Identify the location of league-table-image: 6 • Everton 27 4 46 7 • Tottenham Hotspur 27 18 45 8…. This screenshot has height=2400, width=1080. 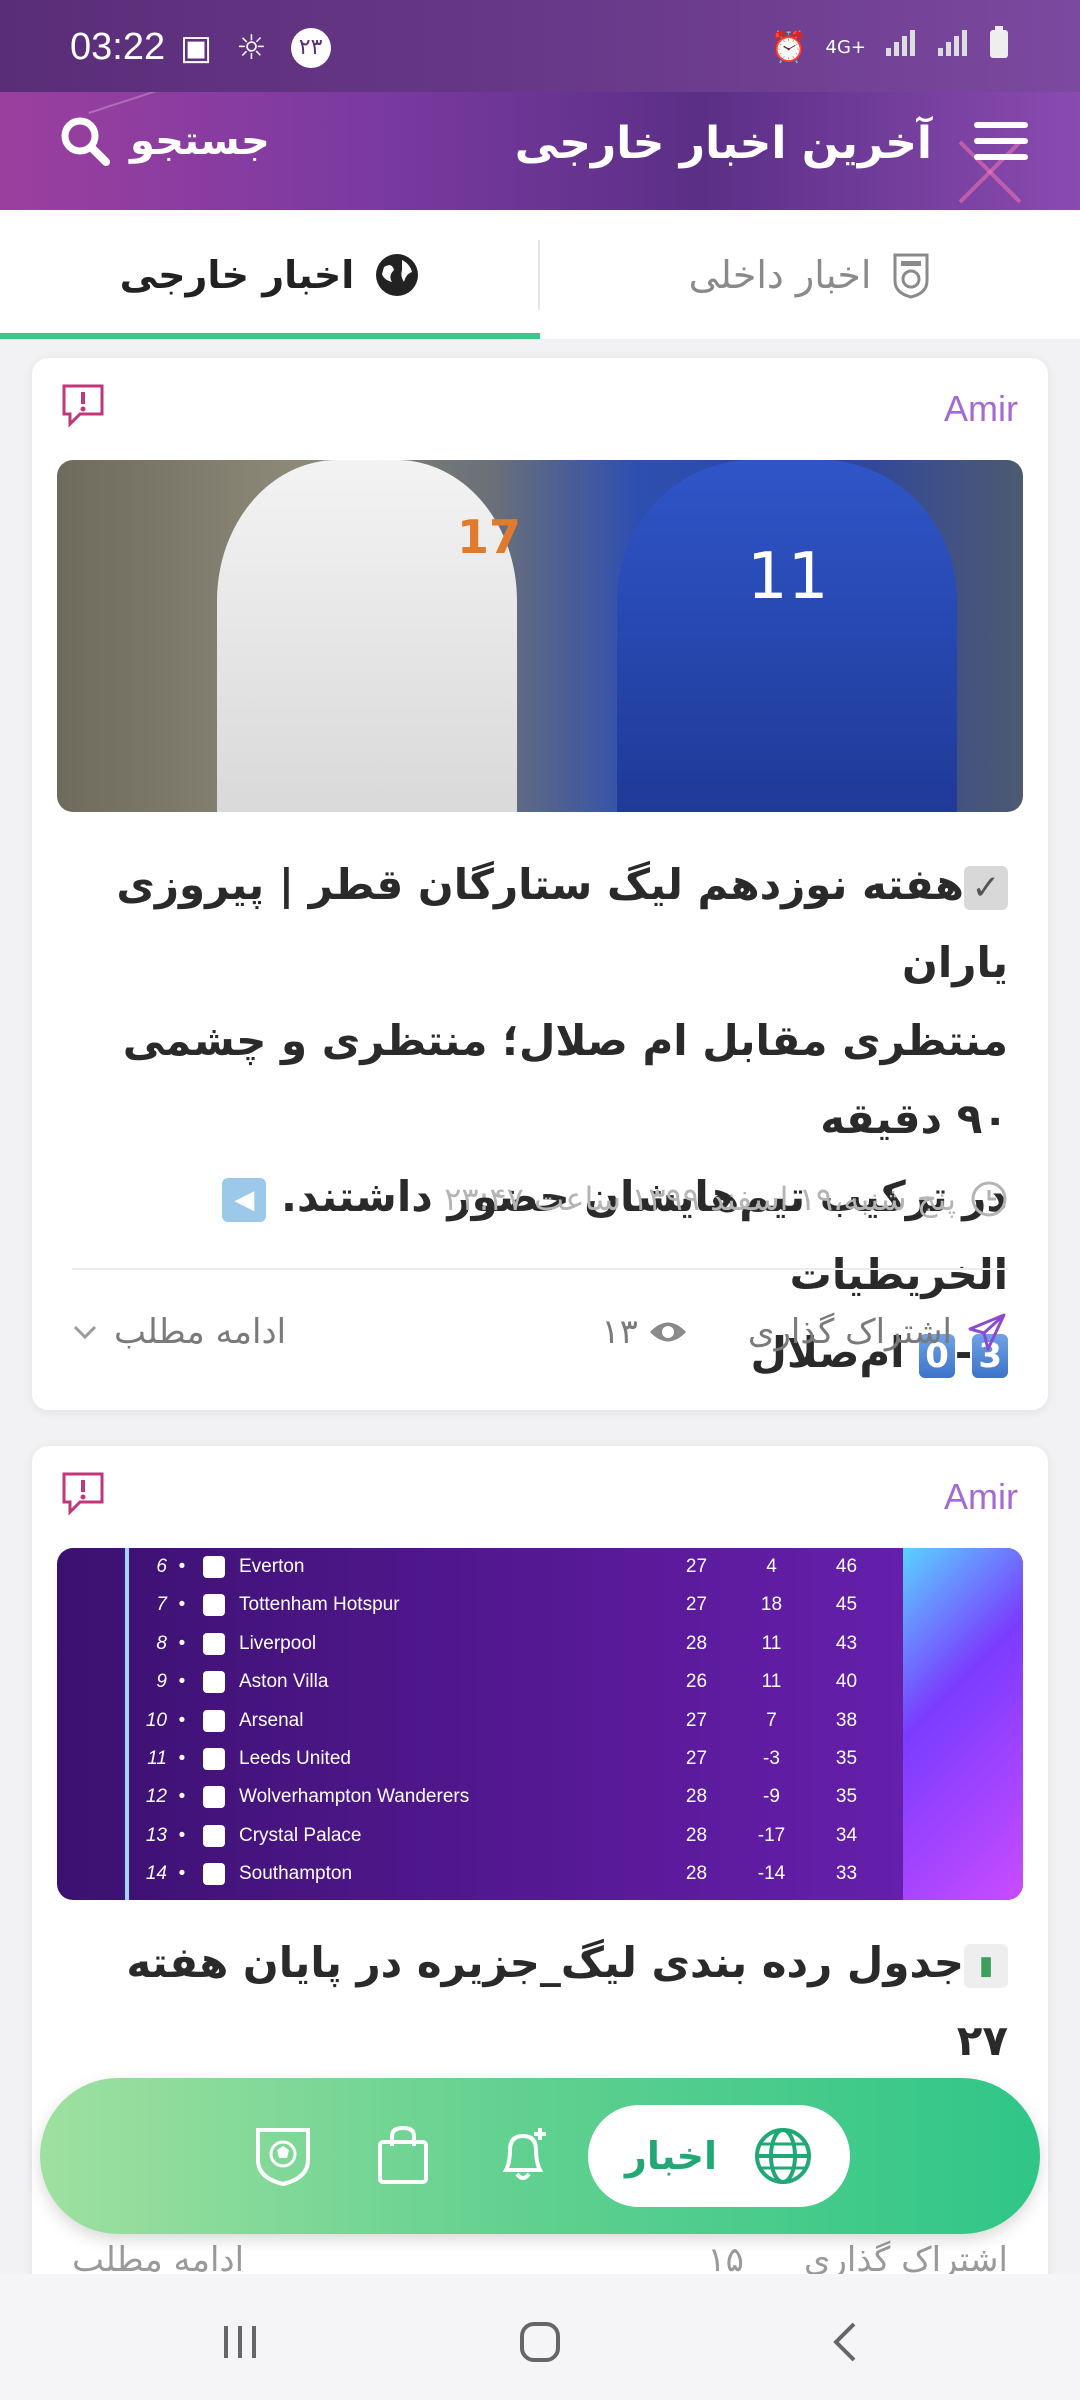
(540, 1724).